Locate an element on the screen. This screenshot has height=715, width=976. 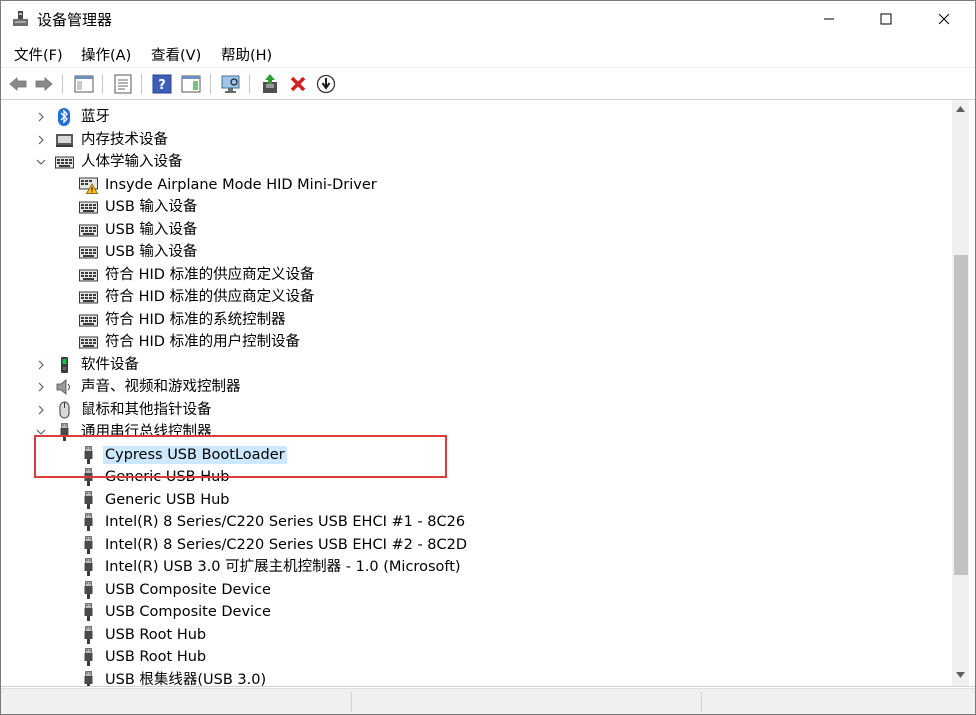
properties-icon is located at coordinates (123, 84).